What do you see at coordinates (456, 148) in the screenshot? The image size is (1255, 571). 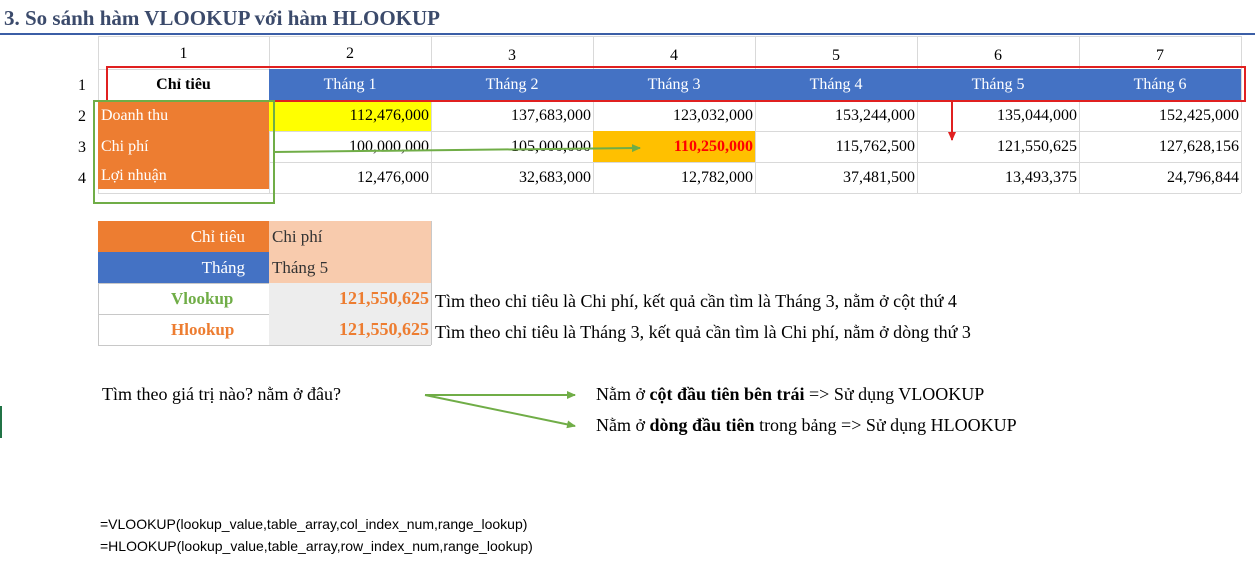 I see `arrow-chi-phi-to-thang3` at bounding box center [456, 148].